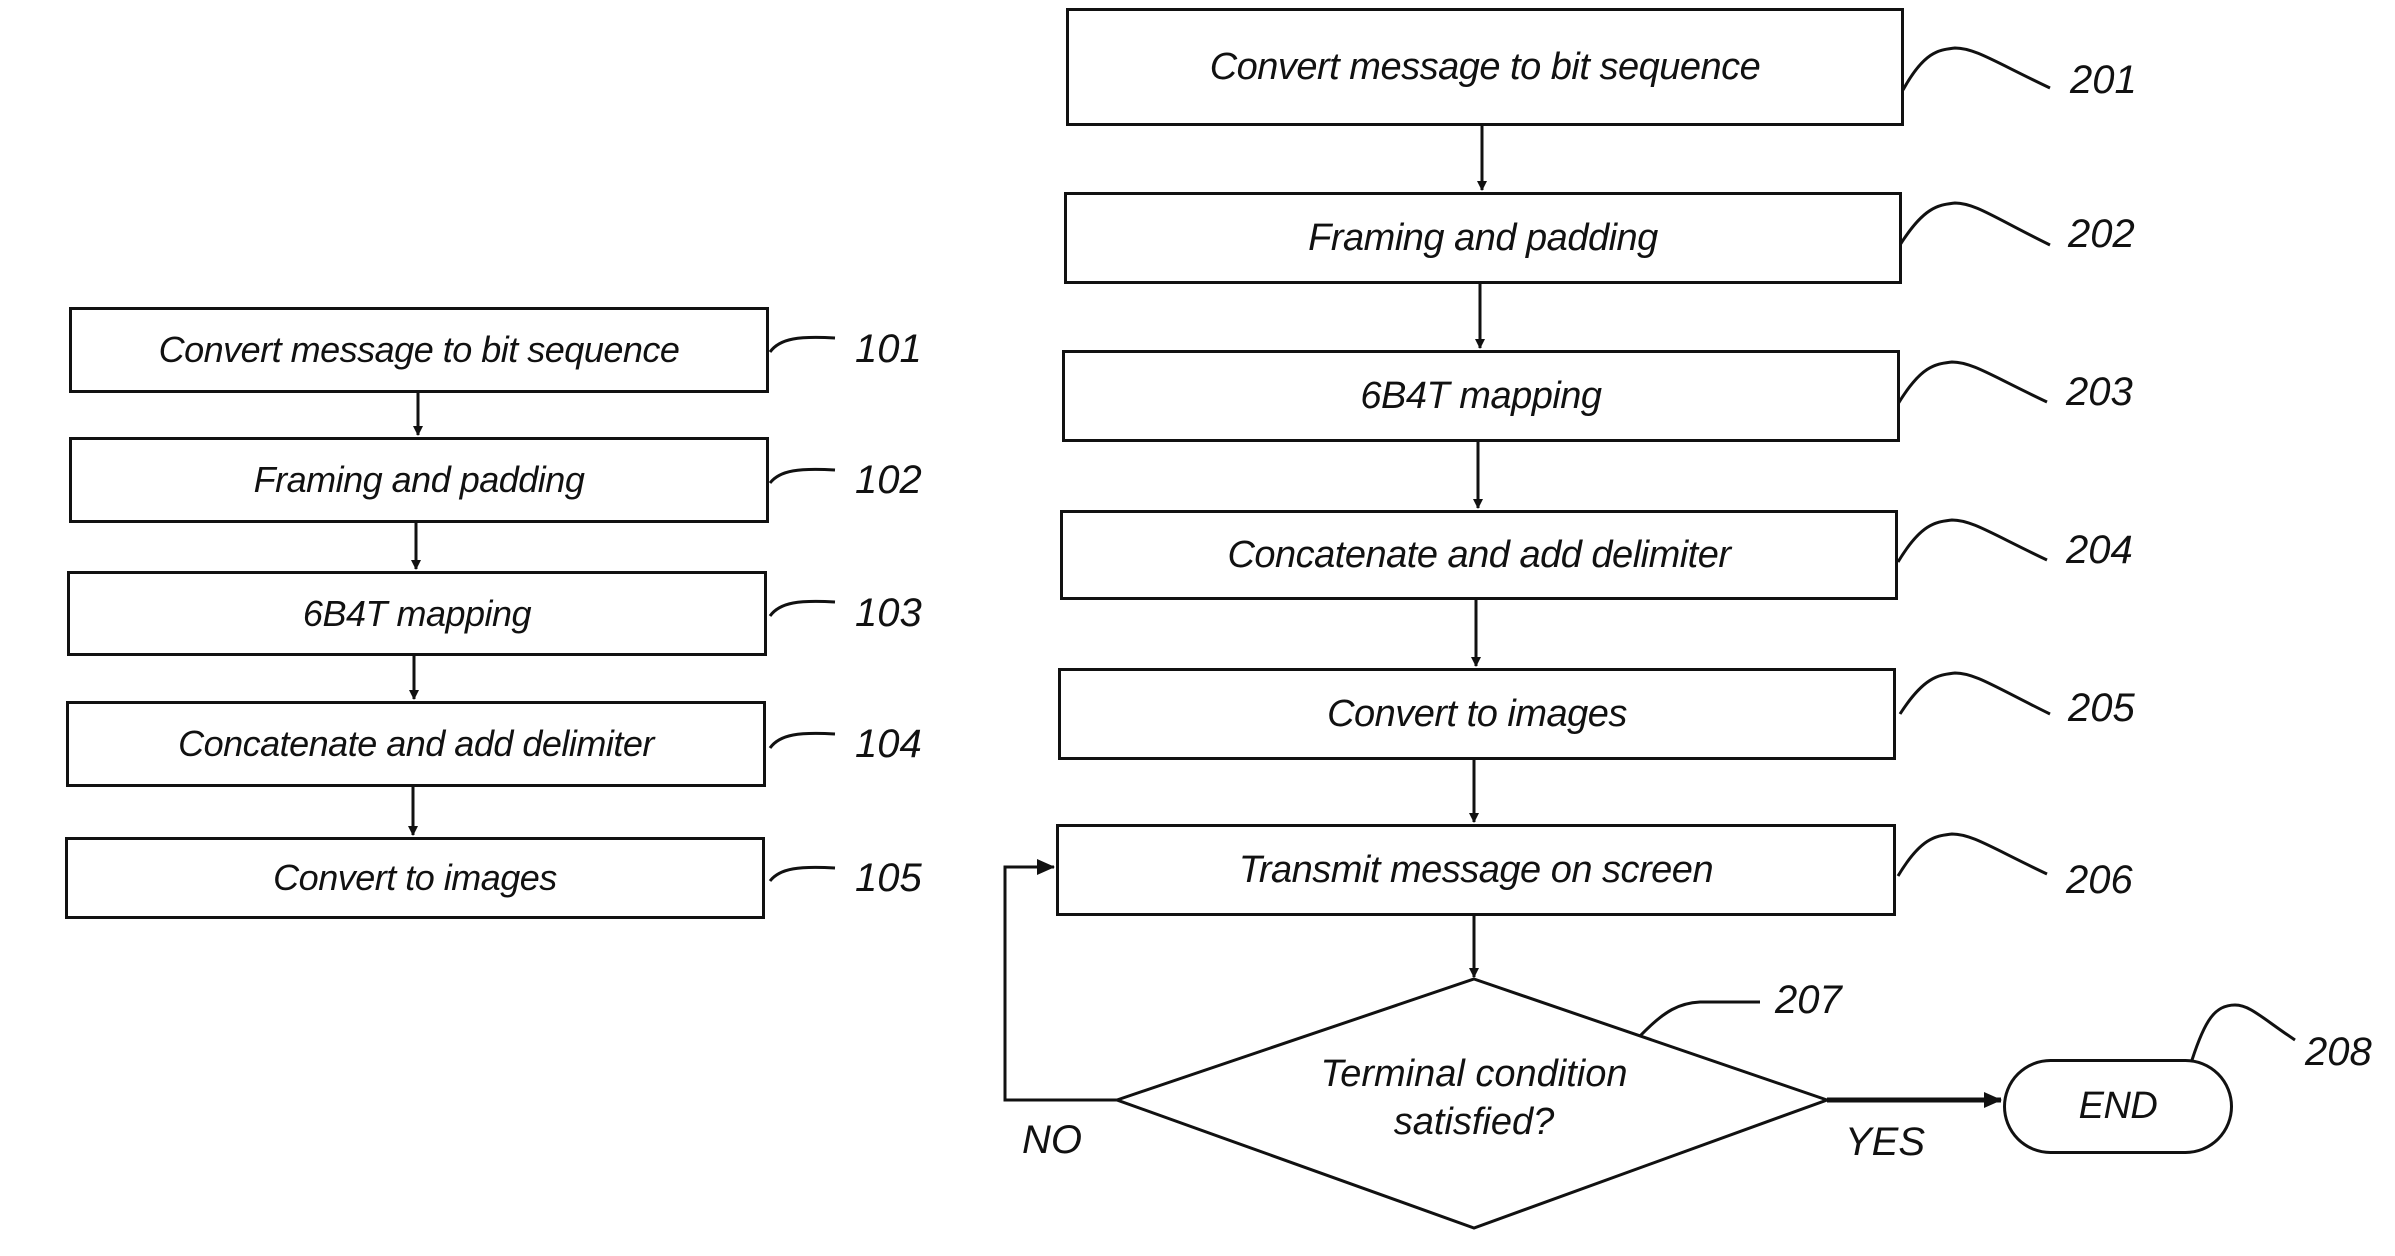 The image size is (2395, 1256). Describe the element at coordinates (1052, 1140) in the screenshot. I see `no-label: NO` at that location.